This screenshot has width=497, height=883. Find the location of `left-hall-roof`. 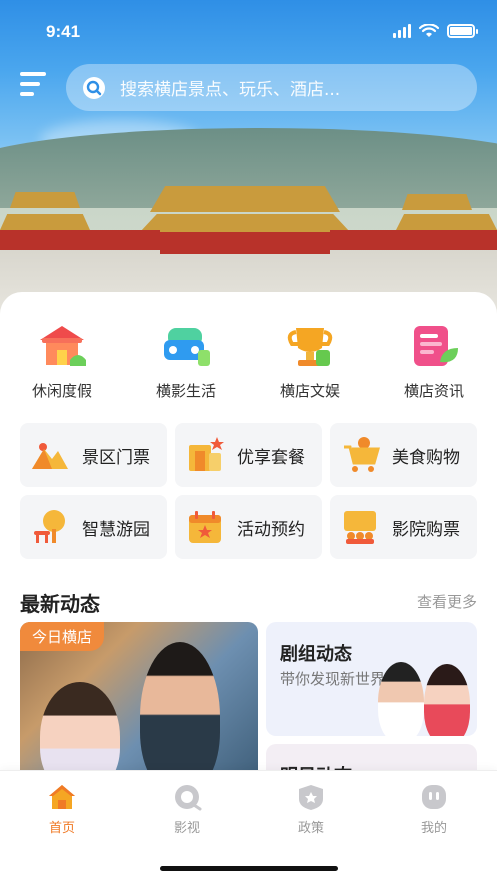

left-hall-roof is located at coordinates (45, 222).